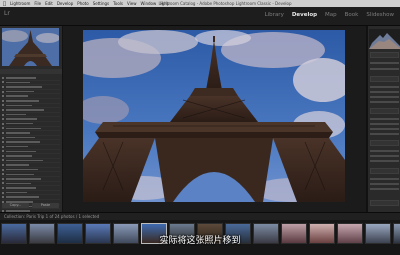 Image resolution: width=400 pixels, height=255 pixels. Describe the element at coordinates (49, 3) in the screenshot. I see `menu-edit: Edit` at that location.